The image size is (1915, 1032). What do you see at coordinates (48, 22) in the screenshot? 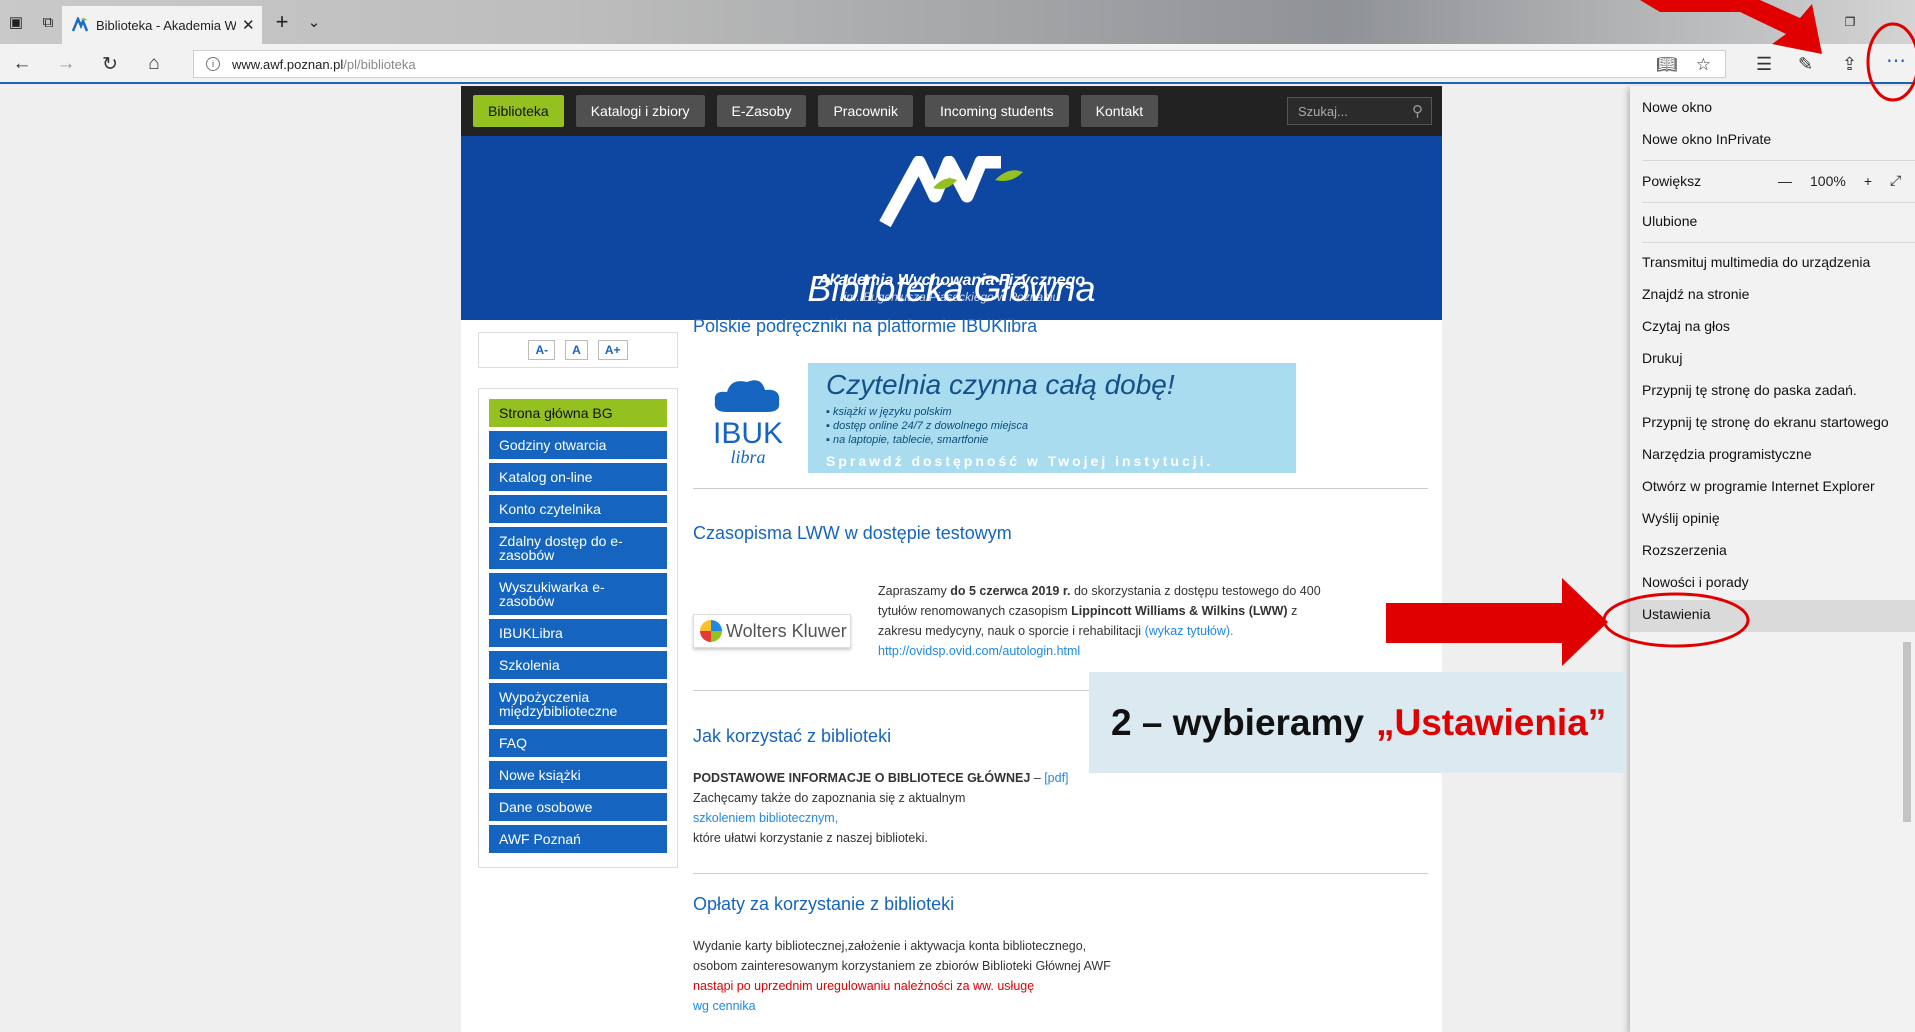
I see `tabs-aside-icon: ⧉` at bounding box center [48, 22].